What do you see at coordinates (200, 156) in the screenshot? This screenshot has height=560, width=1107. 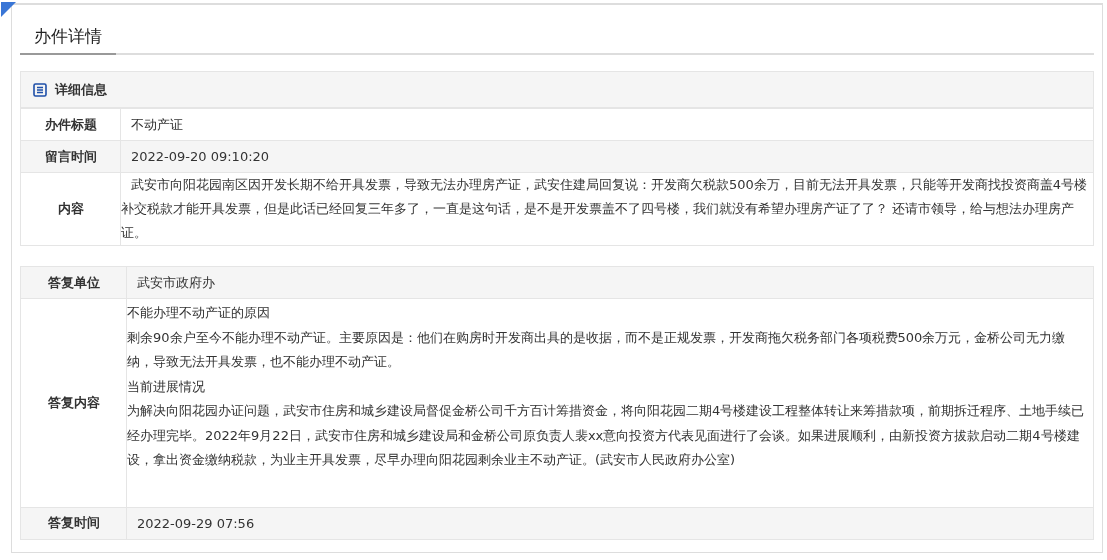 I see `field-value: 2022-09-20 09:10:20` at bounding box center [200, 156].